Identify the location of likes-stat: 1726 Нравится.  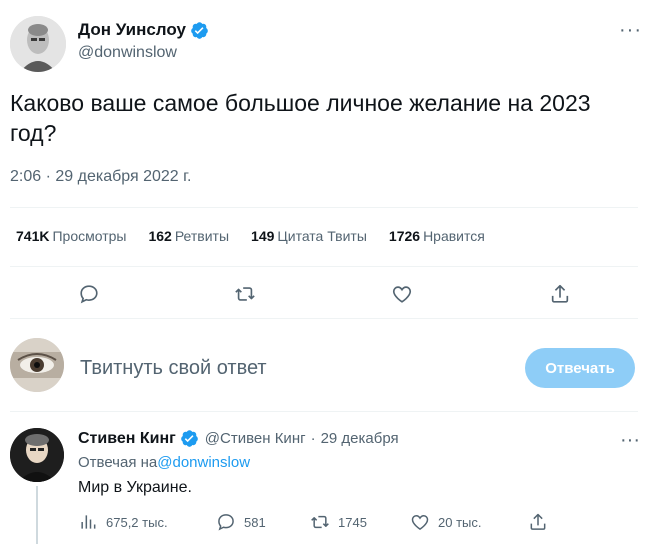
(437, 236).